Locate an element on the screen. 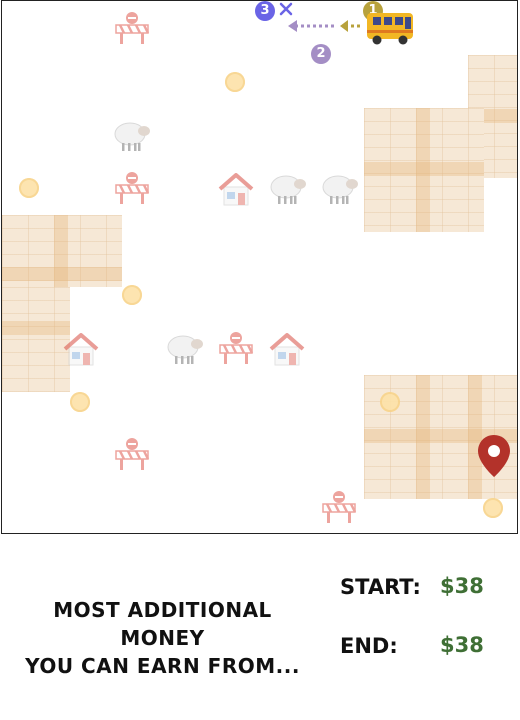 This screenshot has height=720, width=520. location-pin-icon is located at coordinates (494, 456).